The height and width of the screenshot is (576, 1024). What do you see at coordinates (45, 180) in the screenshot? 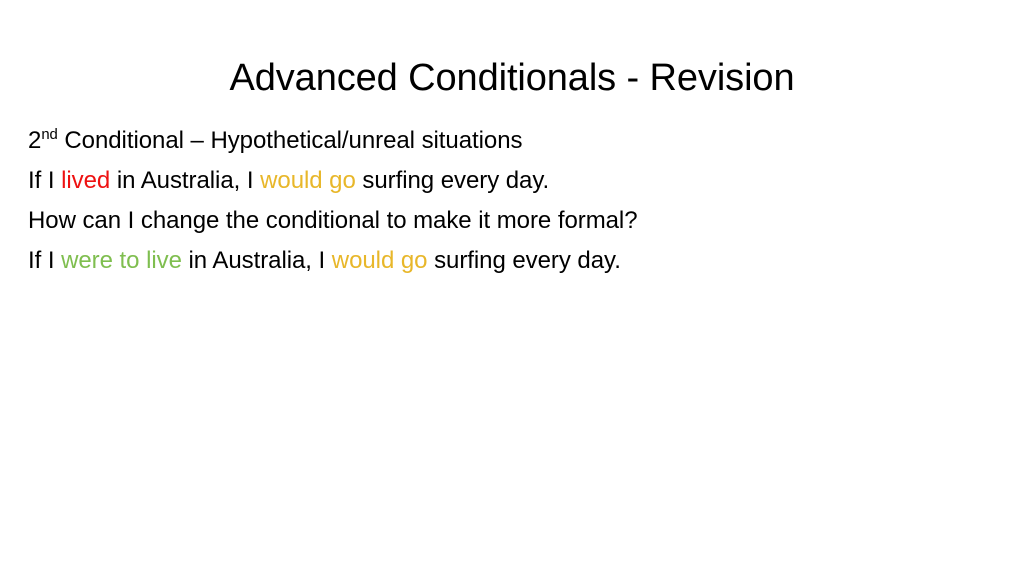
I see `line-2-example-informal-seg-1: If I` at bounding box center [45, 180].